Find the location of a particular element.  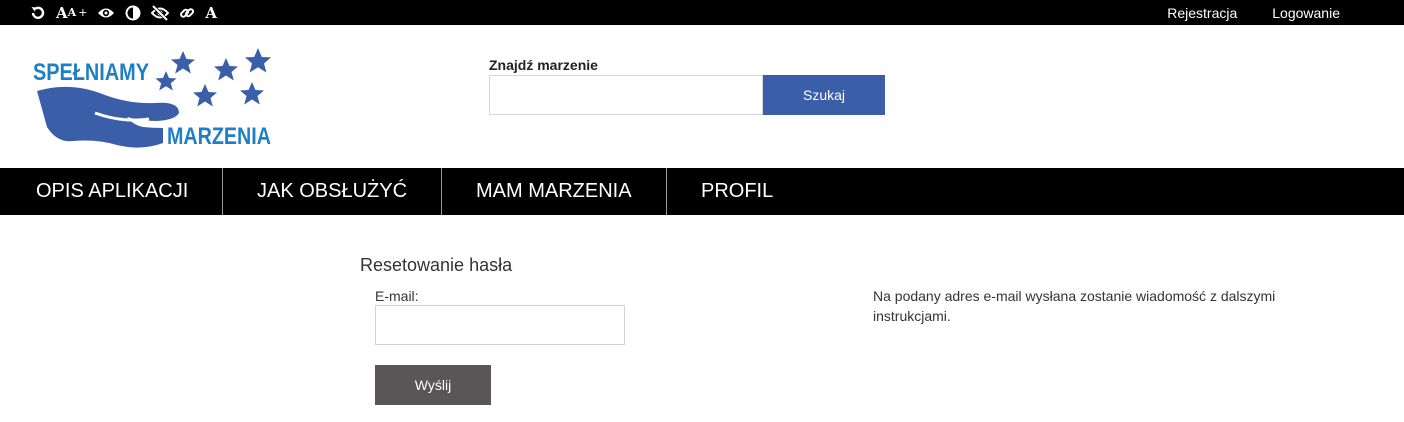

email-field is located at coordinates (500, 325).